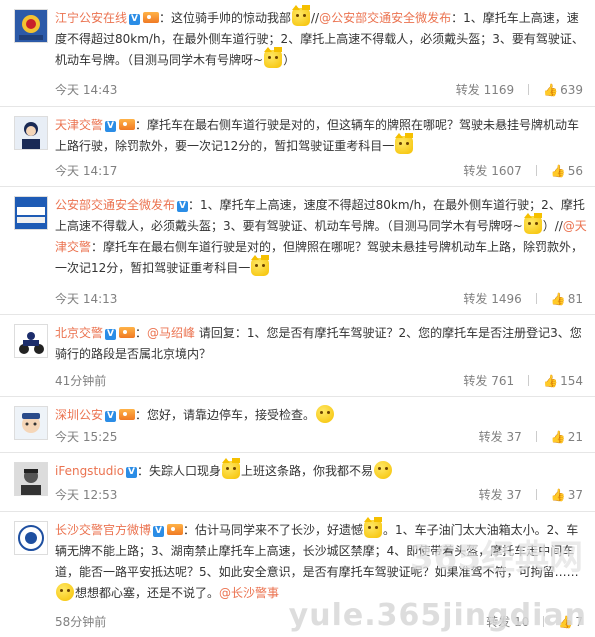  Describe the element at coordinates (325, 414) in the screenshot. I see `smile-emoji-icon` at that location.